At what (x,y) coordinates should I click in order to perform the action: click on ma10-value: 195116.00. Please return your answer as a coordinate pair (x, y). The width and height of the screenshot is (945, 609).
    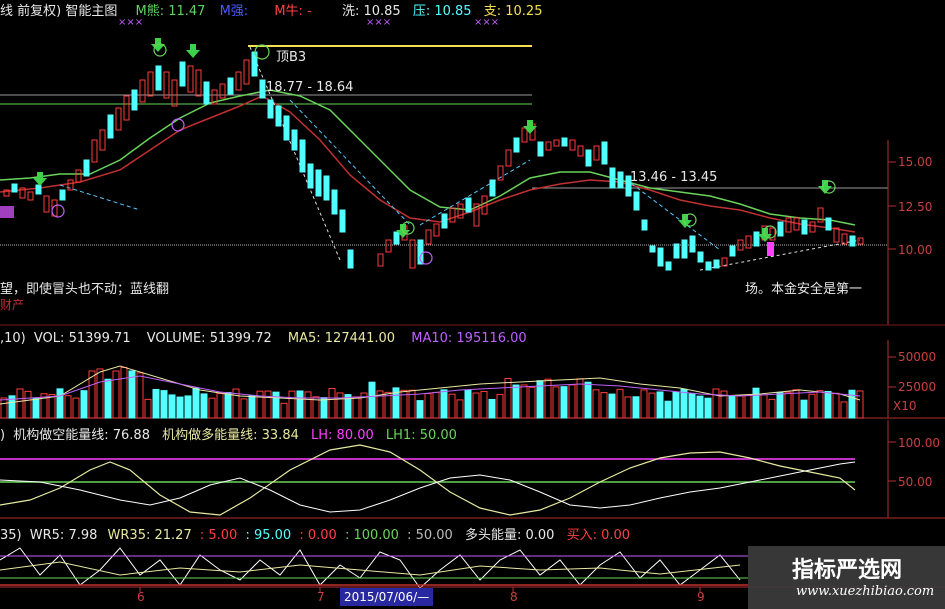
    Looking at the image, I should click on (491, 338).